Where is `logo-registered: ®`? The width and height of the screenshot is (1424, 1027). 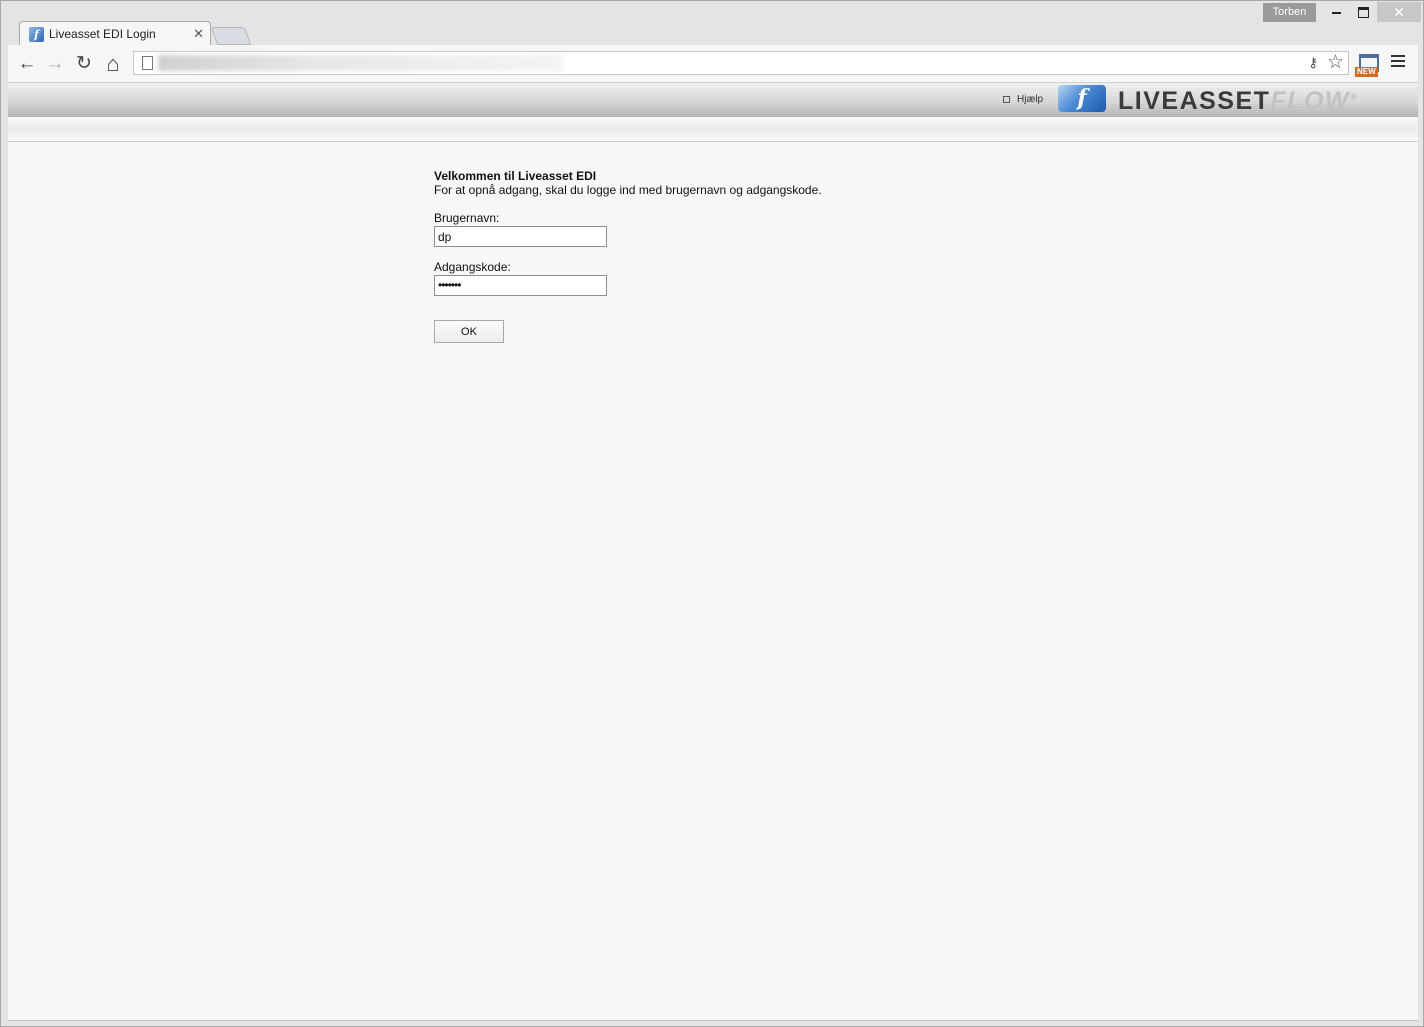 logo-registered: ® is located at coordinates (1354, 96).